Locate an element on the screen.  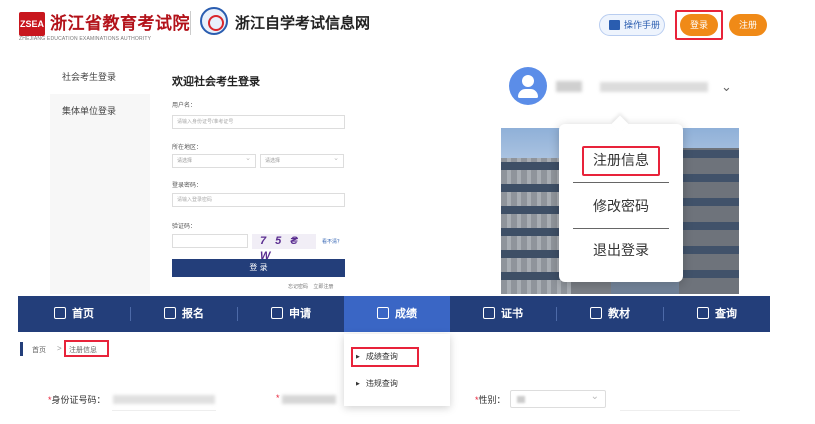
tab-individual-login: 社会考生登录 is located at coordinates (100, 77).